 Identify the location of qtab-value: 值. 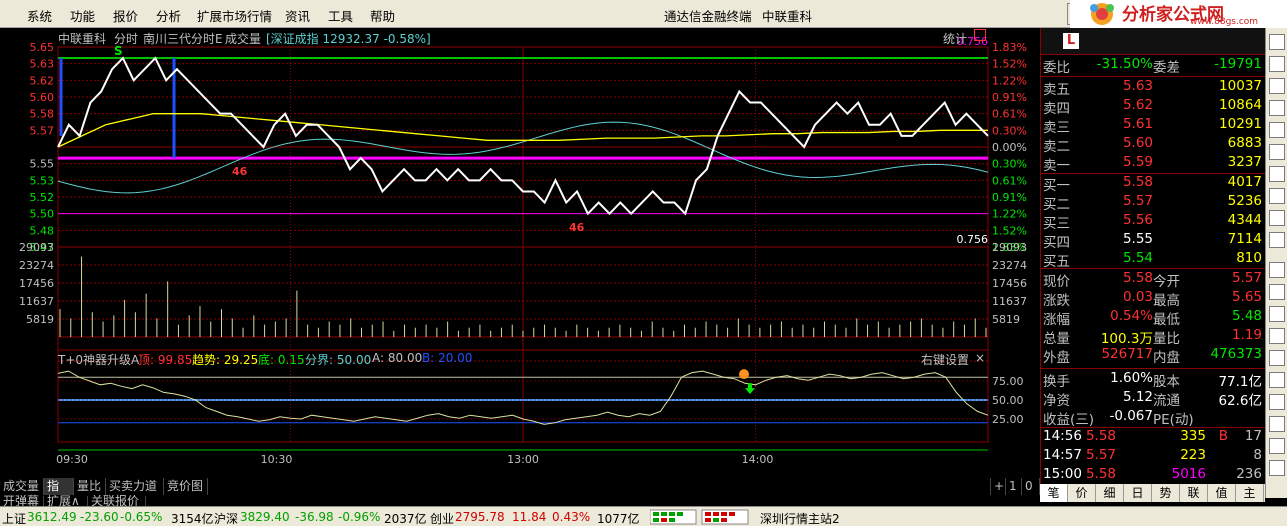
(1222, 493).